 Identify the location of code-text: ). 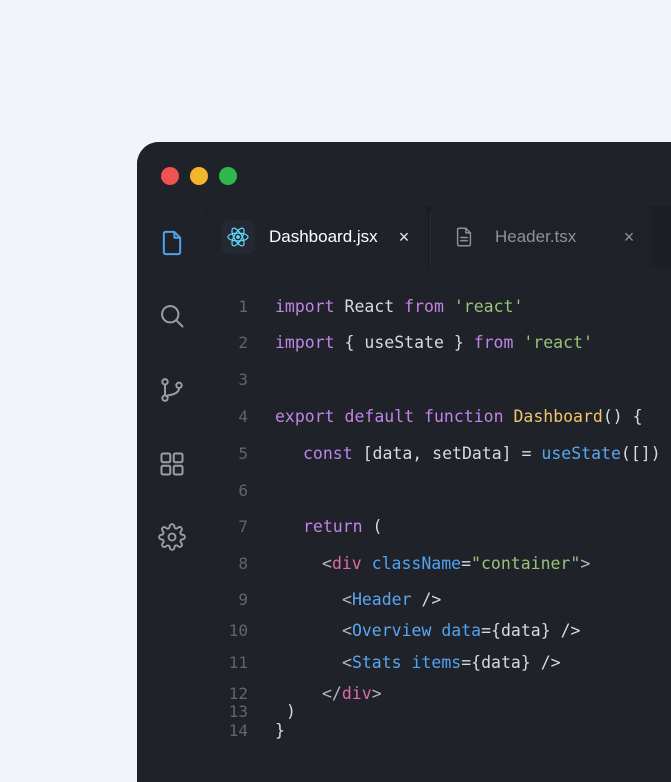
(291, 711).